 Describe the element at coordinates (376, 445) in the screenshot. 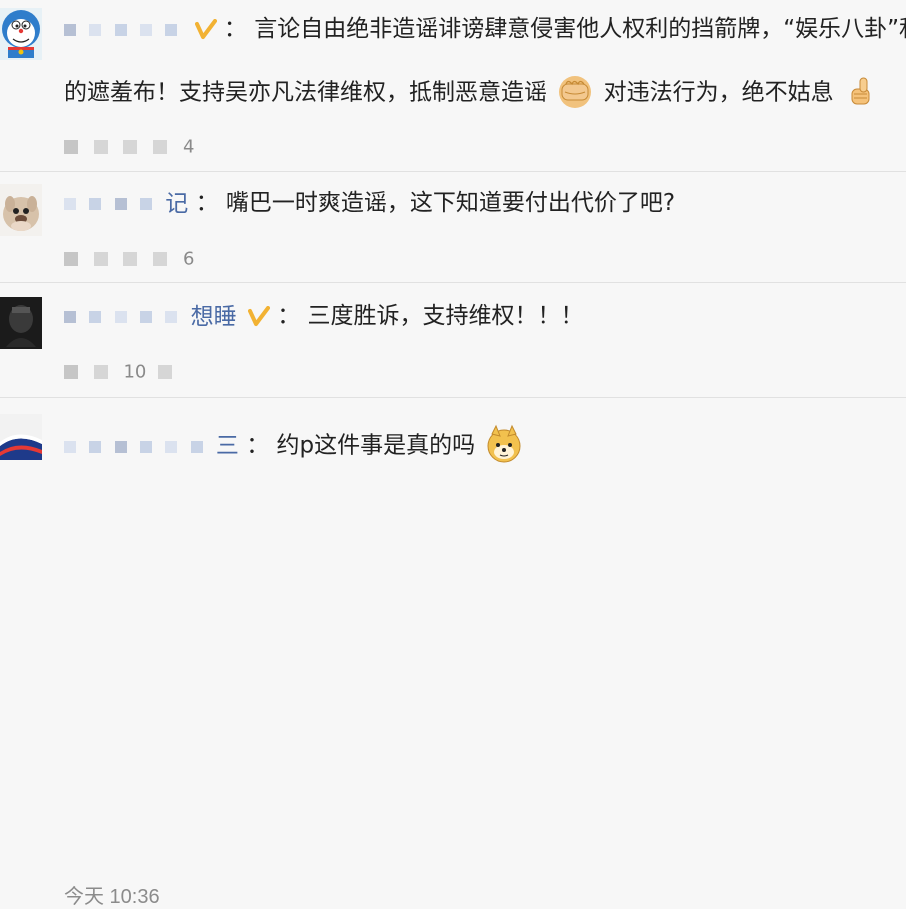

I see `comment-text: 约p这件事是真的吗` at that location.